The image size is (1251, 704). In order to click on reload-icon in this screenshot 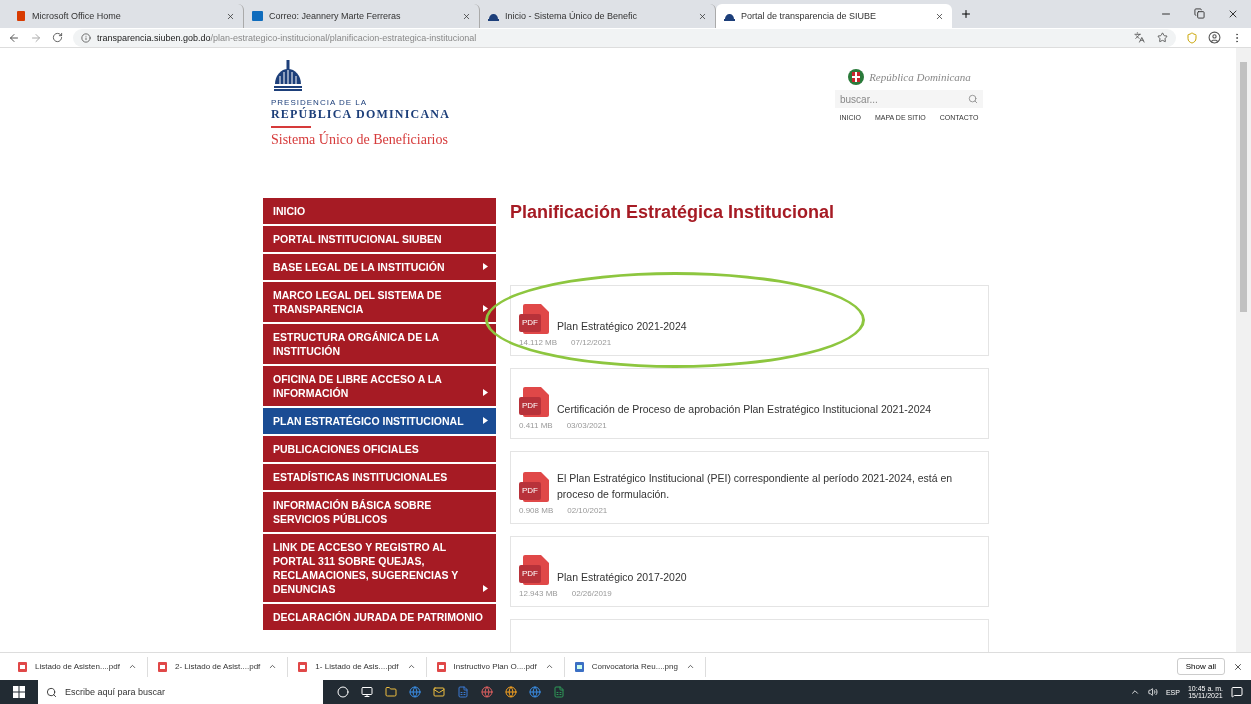, I will do `click(57, 37)`.